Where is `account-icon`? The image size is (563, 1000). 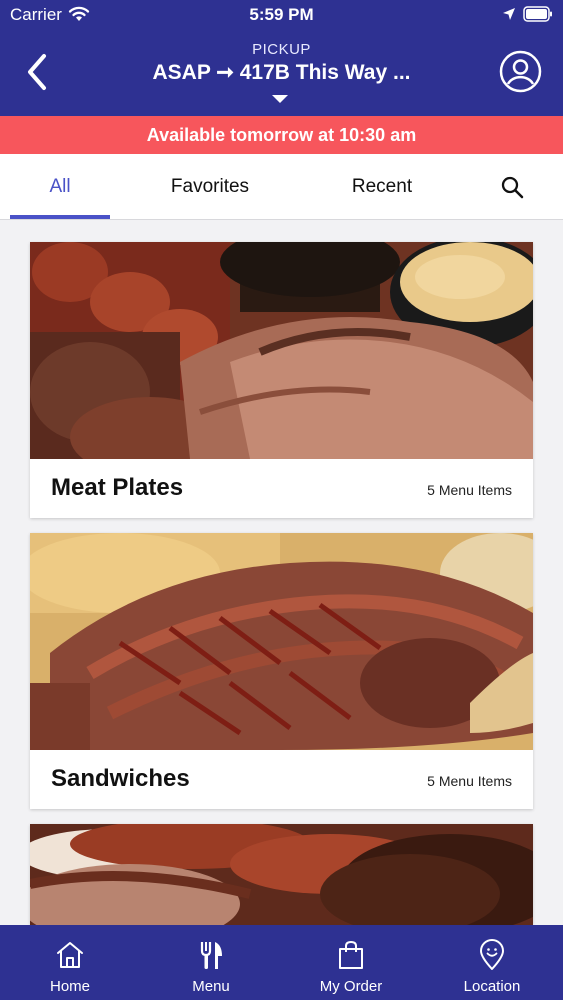
account-icon is located at coordinates (520, 71).